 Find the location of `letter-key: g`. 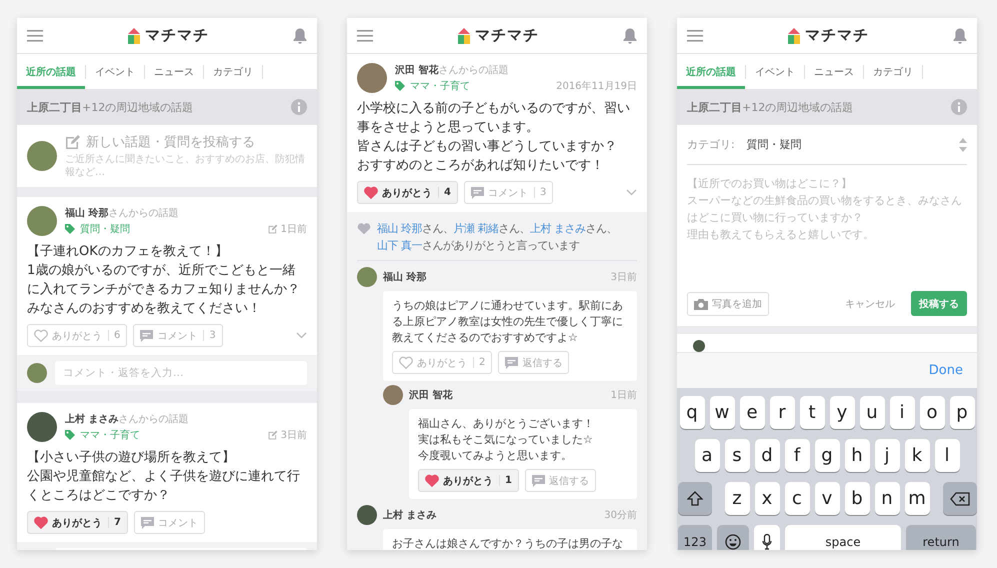

letter-key: g is located at coordinates (827, 455).